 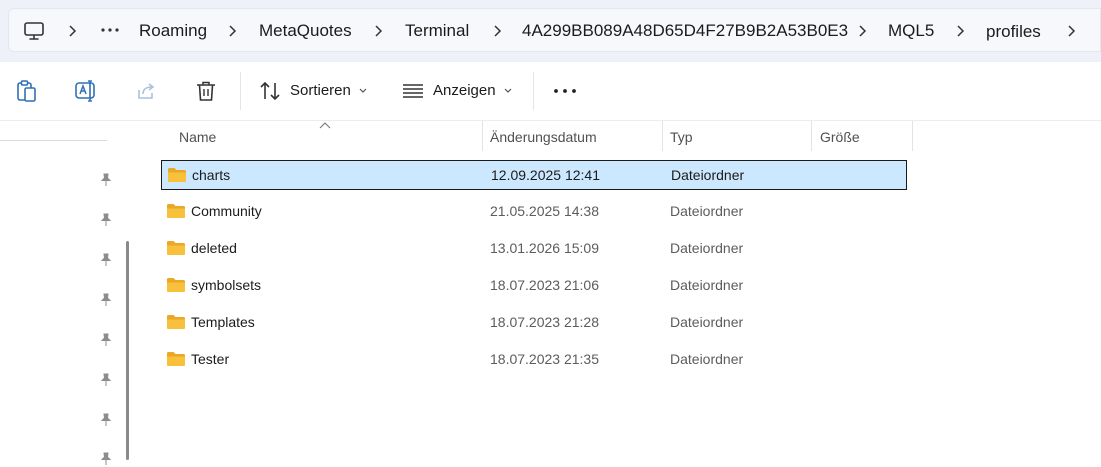 What do you see at coordinates (146, 91) in the screenshot?
I see `share-icon` at bounding box center [146, 91].